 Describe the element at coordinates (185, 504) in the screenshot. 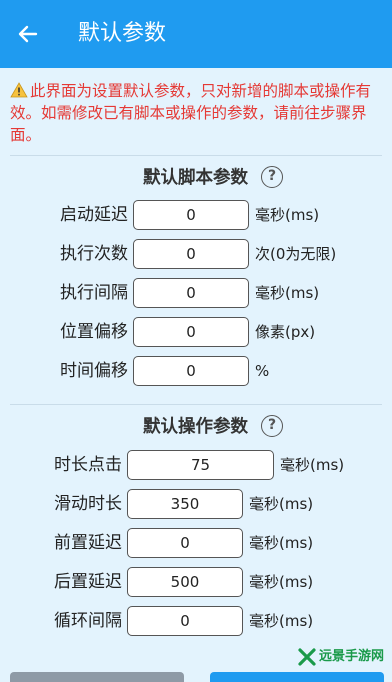

I see `swipe-duration-input` at that location.